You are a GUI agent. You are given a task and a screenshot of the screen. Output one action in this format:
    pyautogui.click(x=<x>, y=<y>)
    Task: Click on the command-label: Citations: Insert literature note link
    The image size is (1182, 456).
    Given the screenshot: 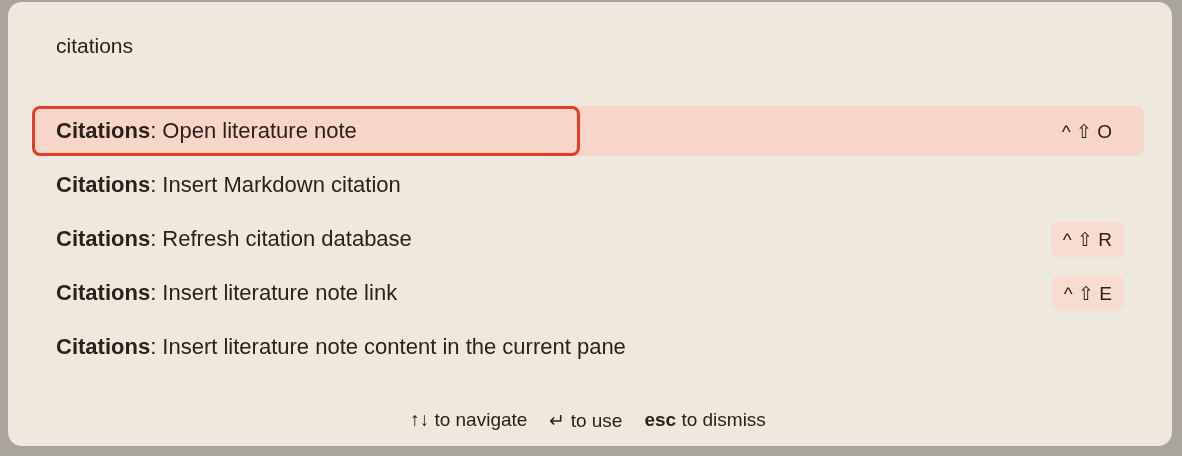 What is the action you would take?
    pyautogui.click(x=227, y=293)
    